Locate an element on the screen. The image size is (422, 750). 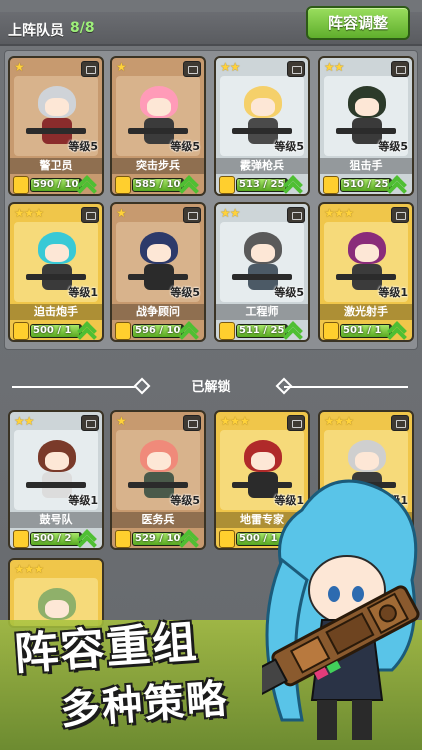
unit-card: ★★ 等级5 狙击手 510 / 25 is located at coordinates (366, 126).